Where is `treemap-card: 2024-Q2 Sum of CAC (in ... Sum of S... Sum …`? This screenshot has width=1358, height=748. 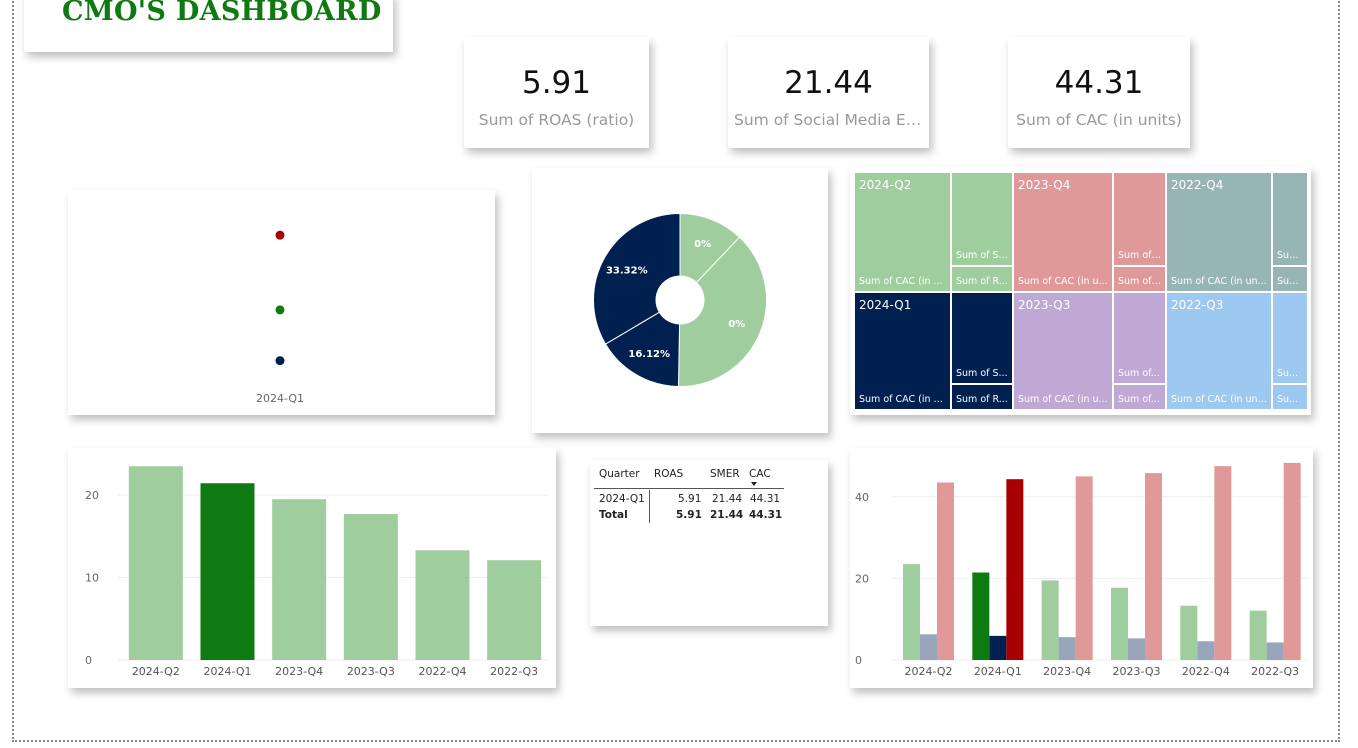 treemap-card: 2024-Q2 Sum of CAC (in ... Sum of S... Sum … is located at coordinates (1080, 291).